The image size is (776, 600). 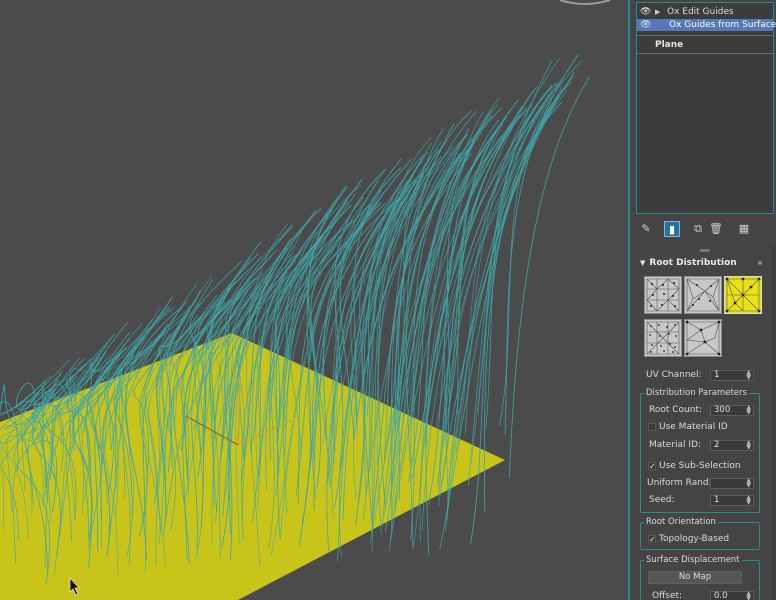 I want to click on distribution-per-triangle-button, so click(x=703, y=295).